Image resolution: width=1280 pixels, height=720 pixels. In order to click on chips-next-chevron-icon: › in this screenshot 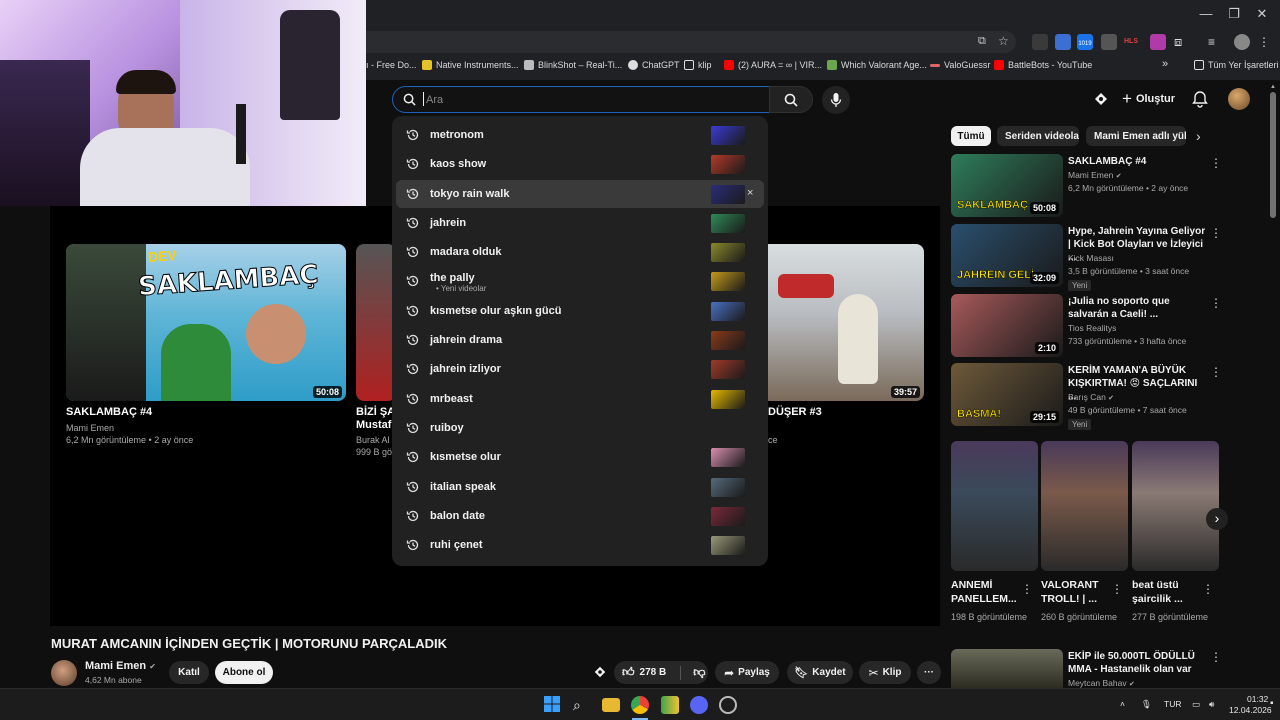, I will do `click(1198, 136)`.